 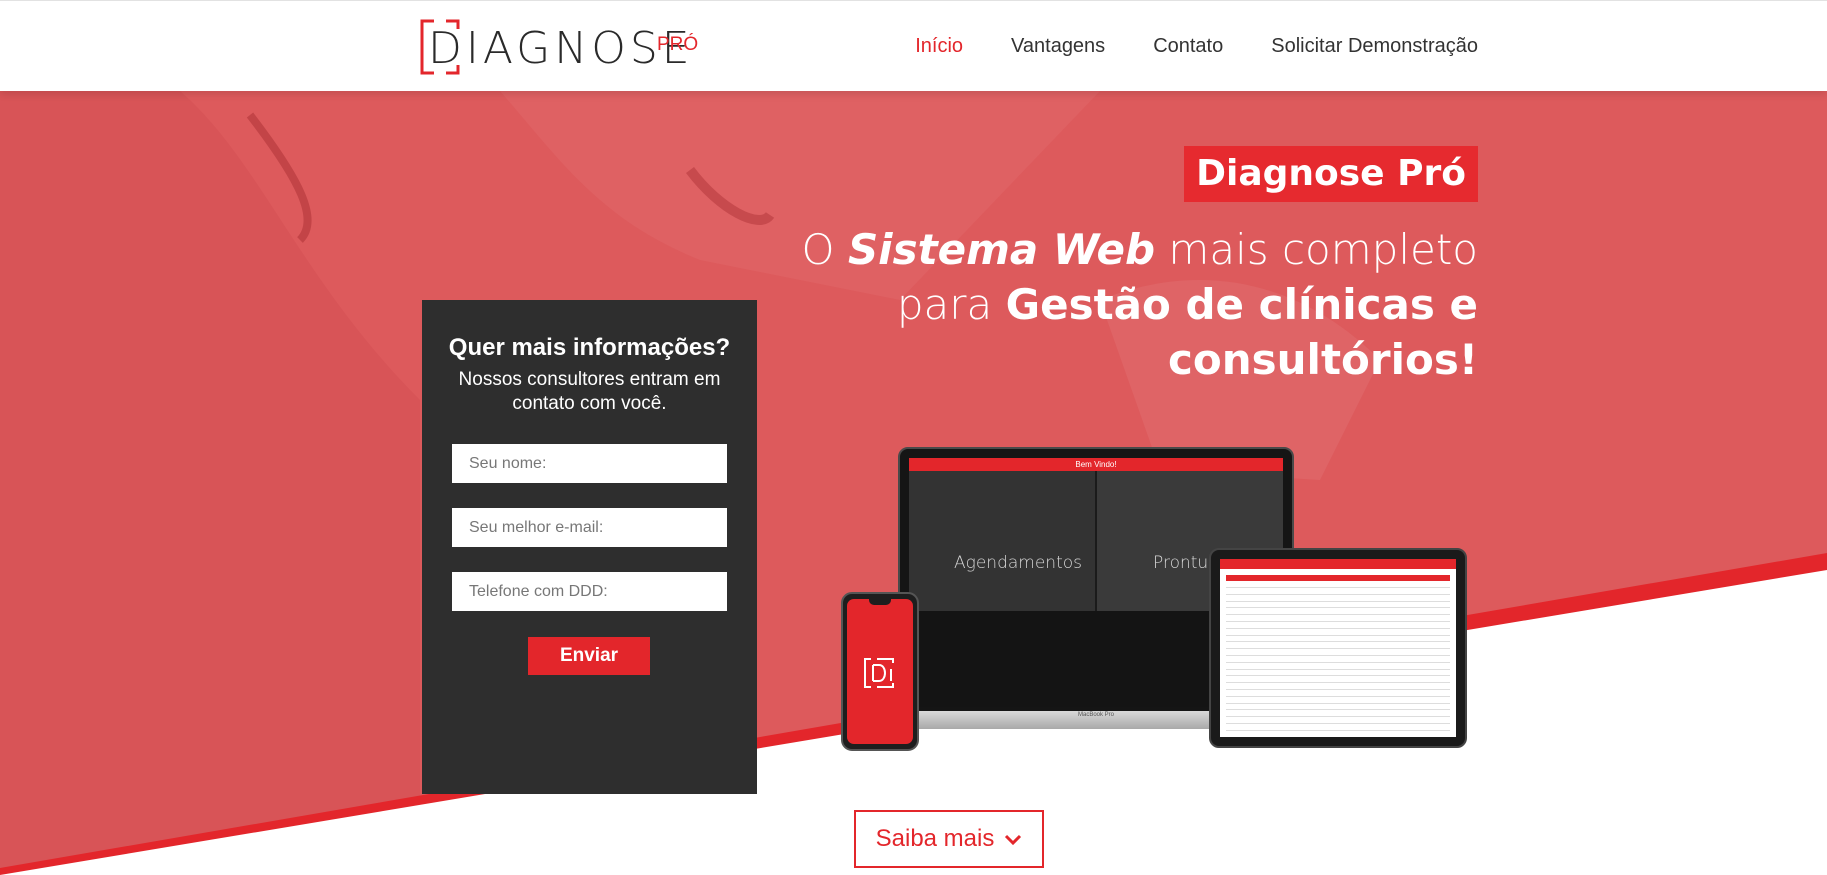 I want to click on saiba-mais-label: Saiba mais, so click(x=935, y=838).